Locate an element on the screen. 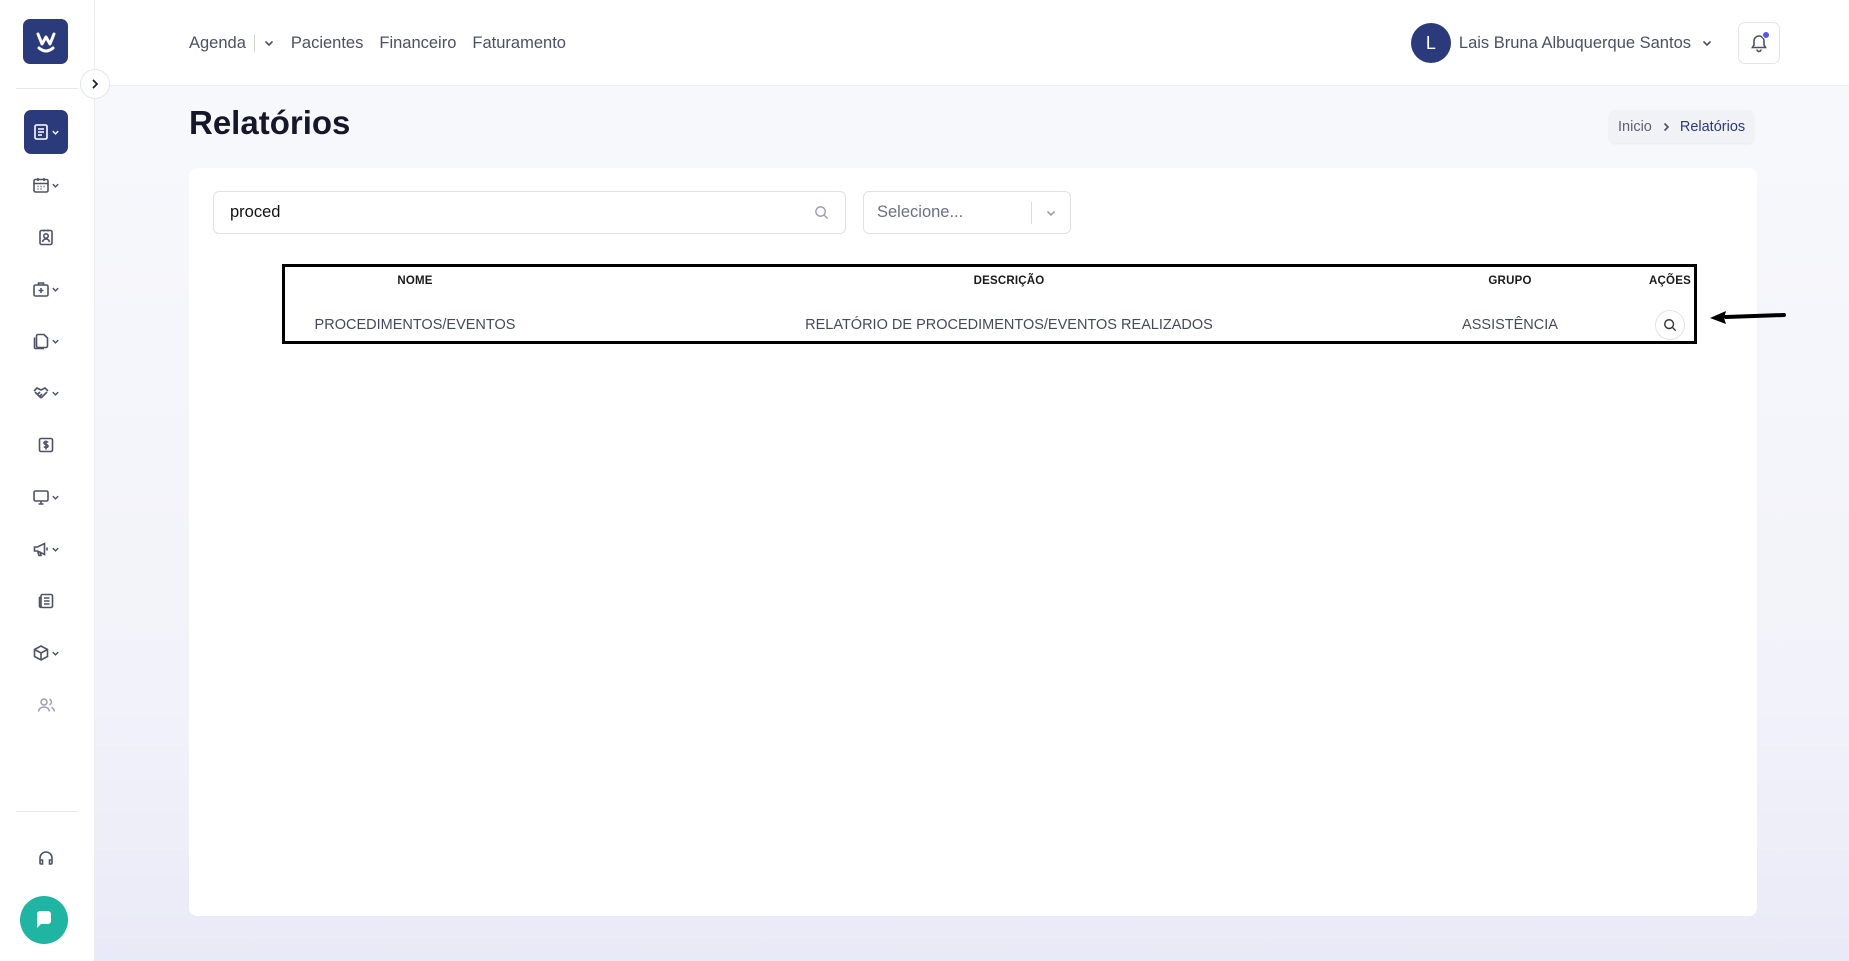 This screenshot has height=961, width=1849. notifications-button is located at coordinates (1759, 43).